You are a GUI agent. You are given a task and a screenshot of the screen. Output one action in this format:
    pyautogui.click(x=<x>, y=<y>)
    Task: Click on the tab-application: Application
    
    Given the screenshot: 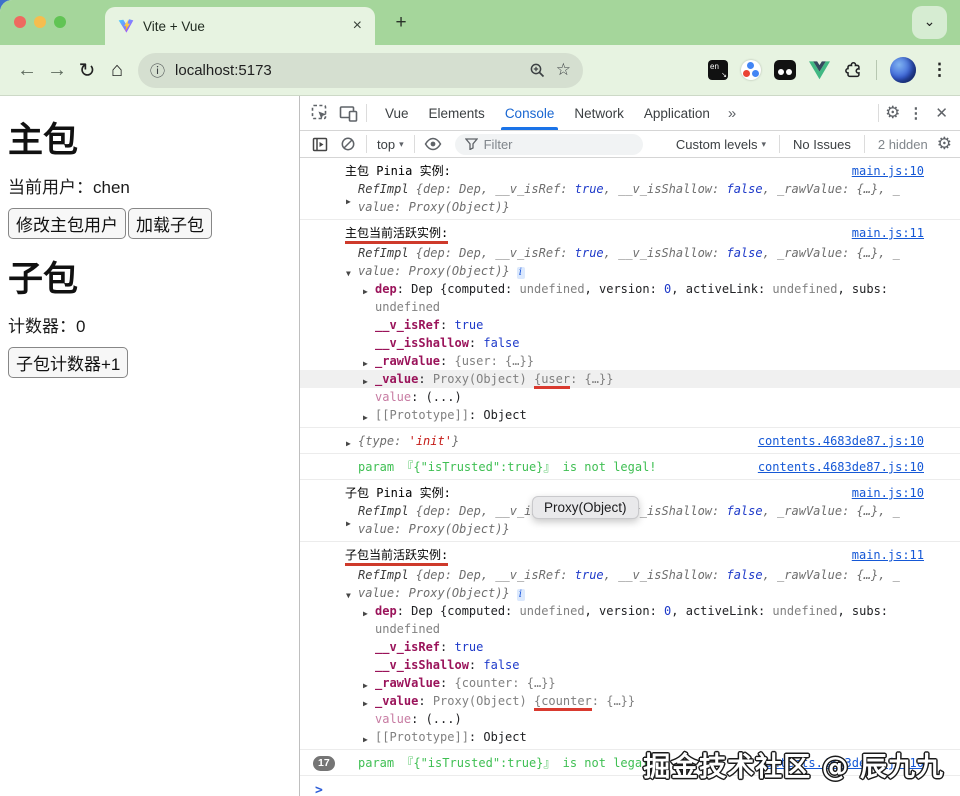 What is the action you would take?
    pyautogui.click(x=677, y=113)
    